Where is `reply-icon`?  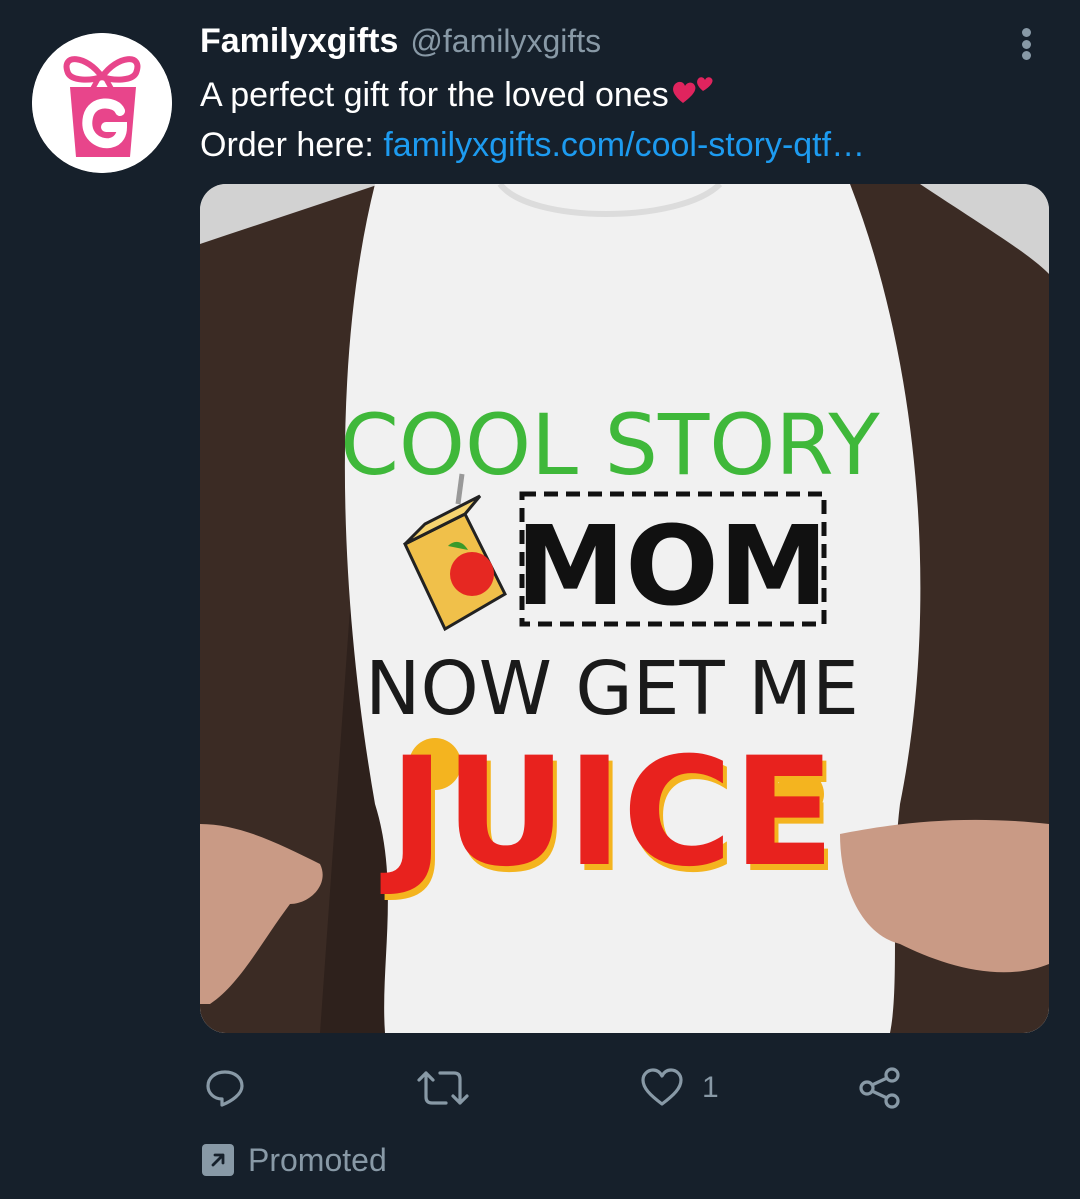 reply-icon is located at coordinates (225, 1088).